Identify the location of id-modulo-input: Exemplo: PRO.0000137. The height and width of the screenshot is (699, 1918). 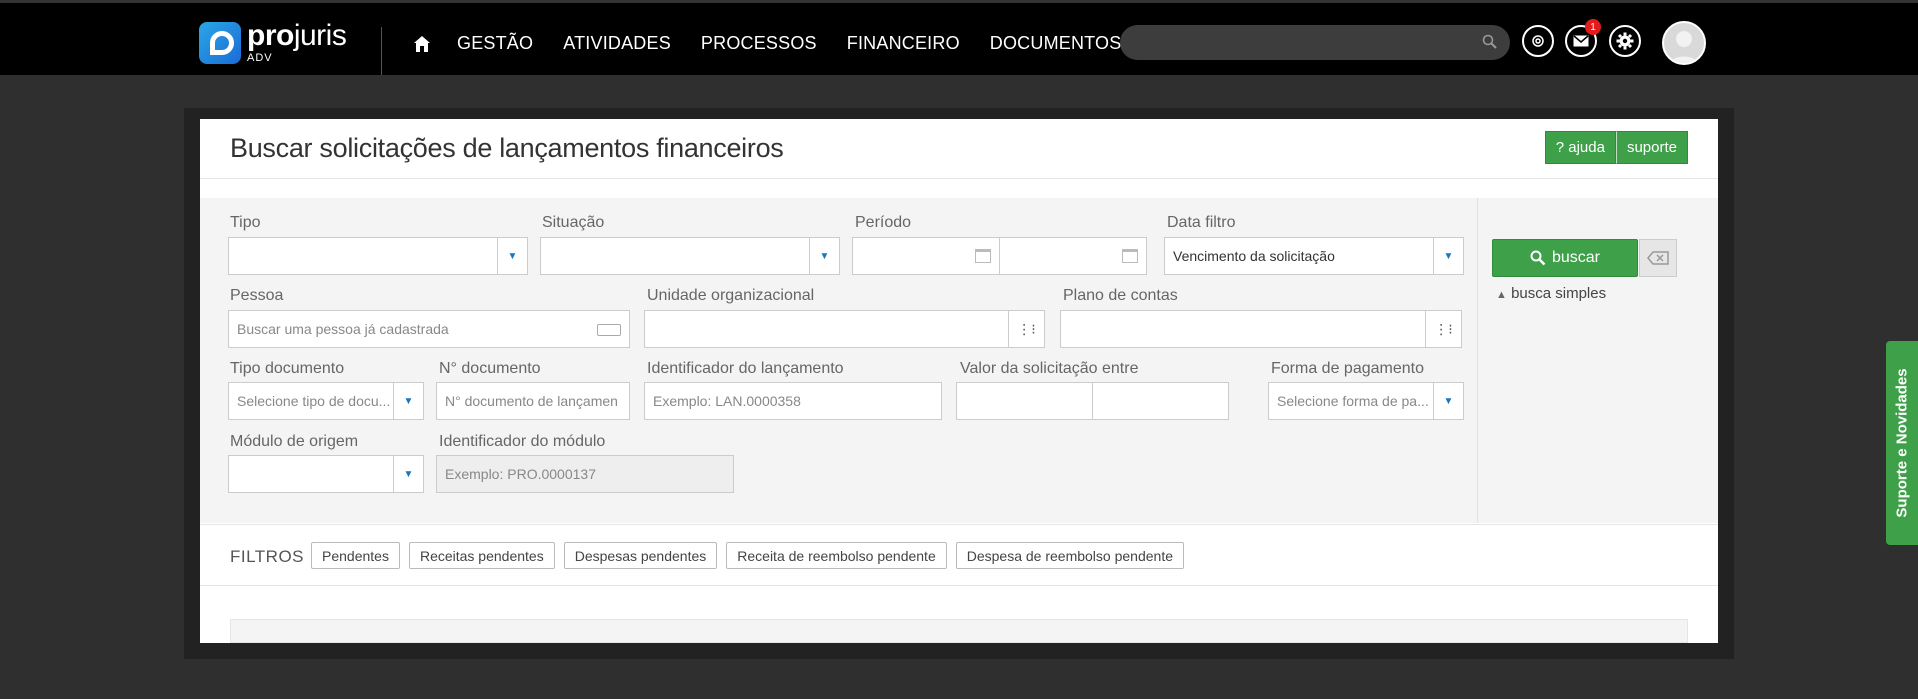
(585, 474).